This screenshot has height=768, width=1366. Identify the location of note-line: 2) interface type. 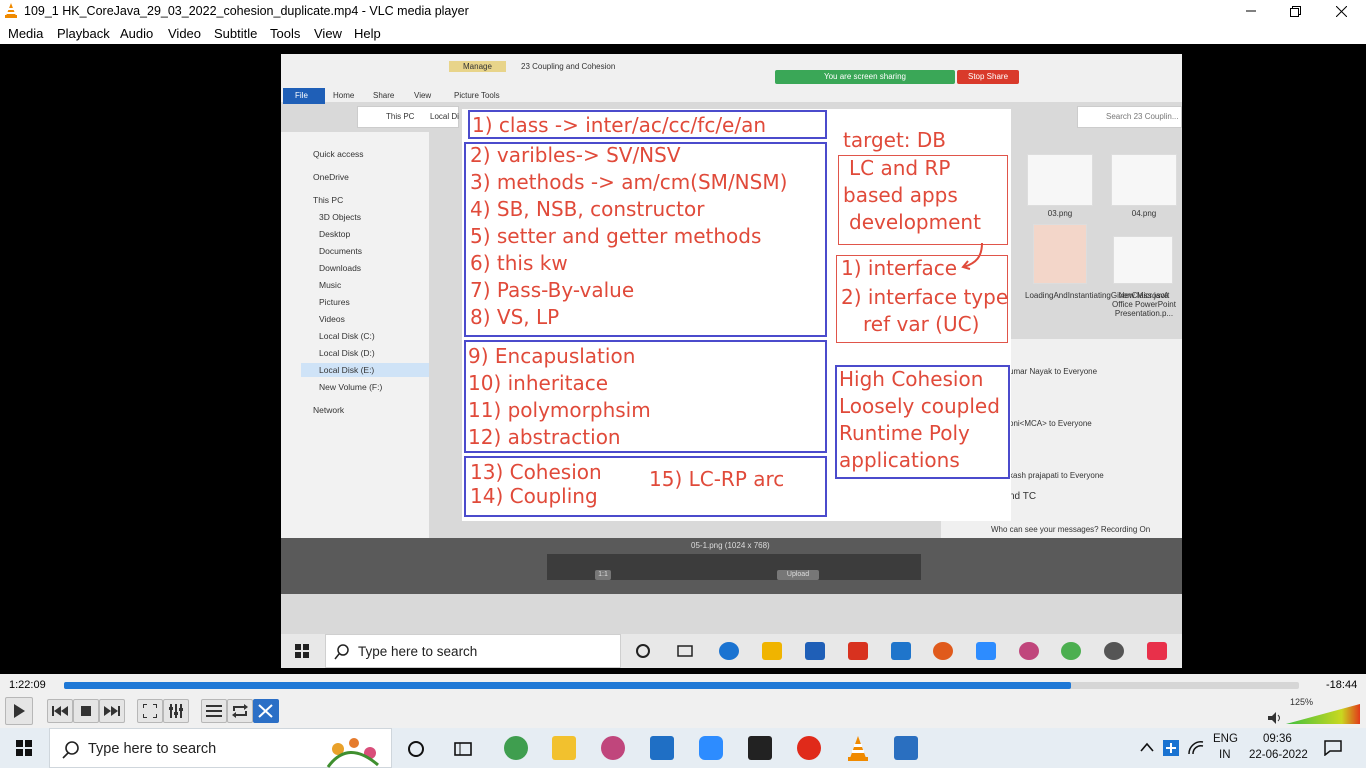
(925, 297).